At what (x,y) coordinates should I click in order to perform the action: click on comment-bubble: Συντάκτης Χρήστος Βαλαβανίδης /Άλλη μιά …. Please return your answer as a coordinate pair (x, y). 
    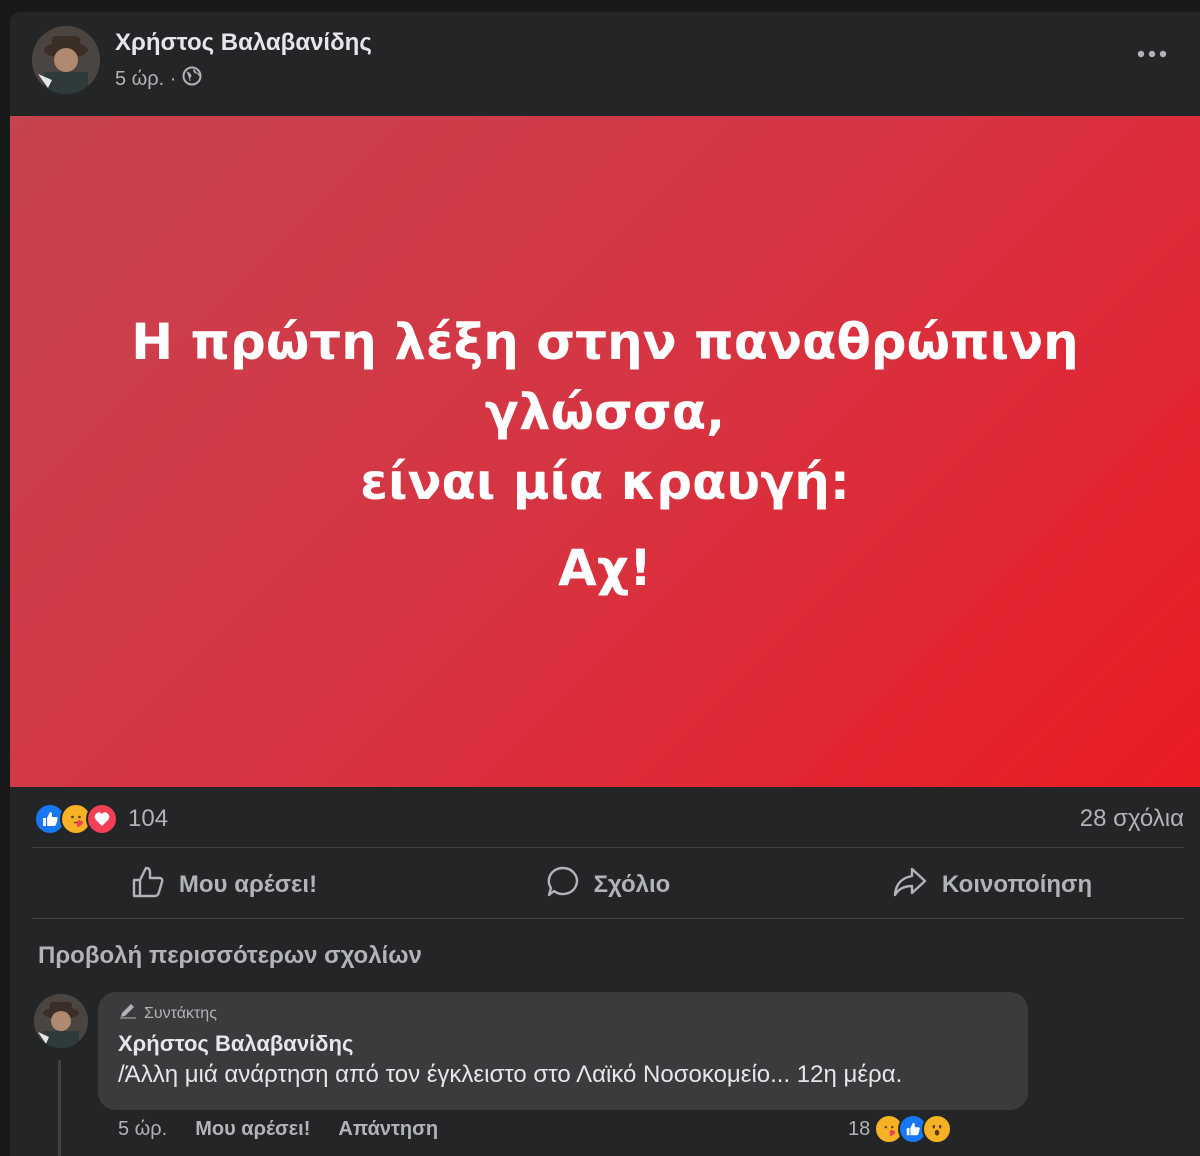
    Looking at the image, I should click on (563, 1051).